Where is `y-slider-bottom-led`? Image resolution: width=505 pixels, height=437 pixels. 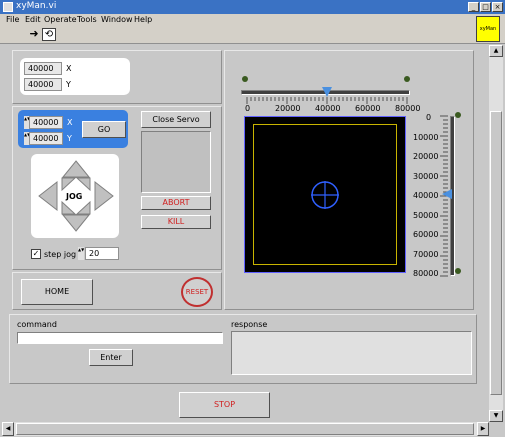
y-slider-bottom-led is located at coordinates (458, 271).